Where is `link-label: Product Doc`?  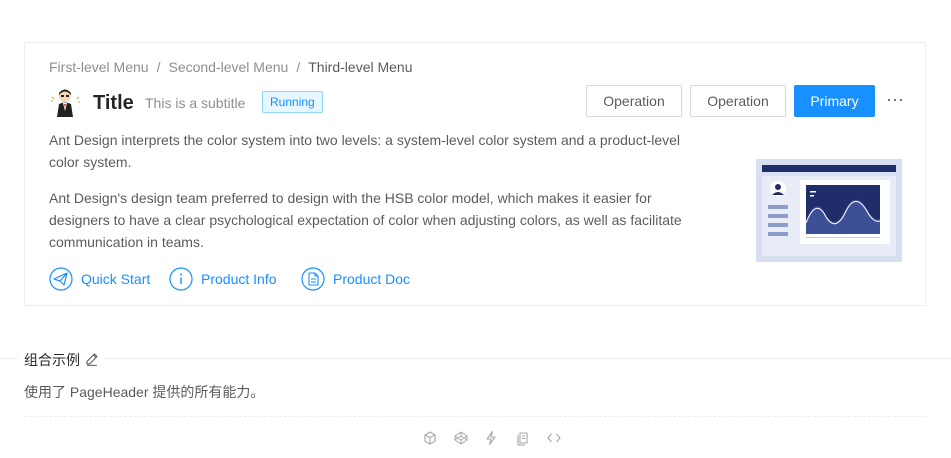 link-label: Product Doc is located at coordinates (372, 279).